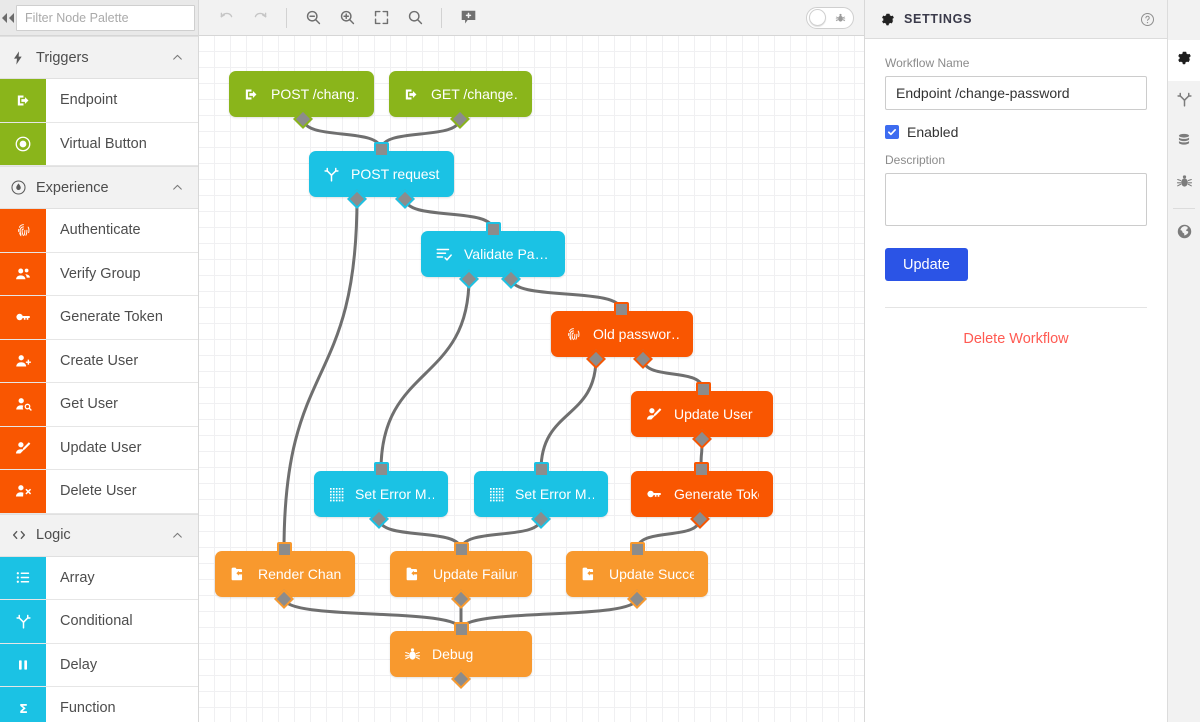 This screenshot has width=1200, height=722. I want to click on grid-icon, so click(496, 494).